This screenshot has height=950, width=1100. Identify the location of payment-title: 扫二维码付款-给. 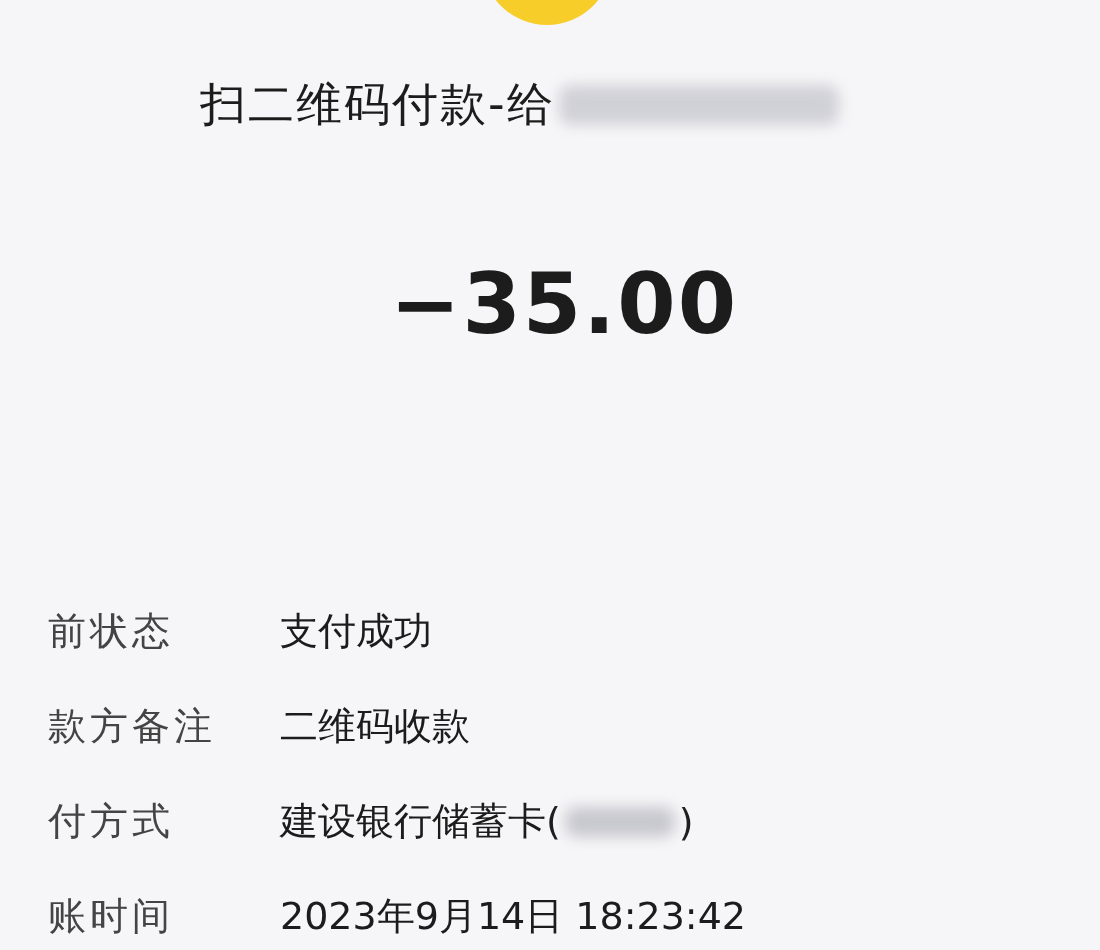
(377, 104).